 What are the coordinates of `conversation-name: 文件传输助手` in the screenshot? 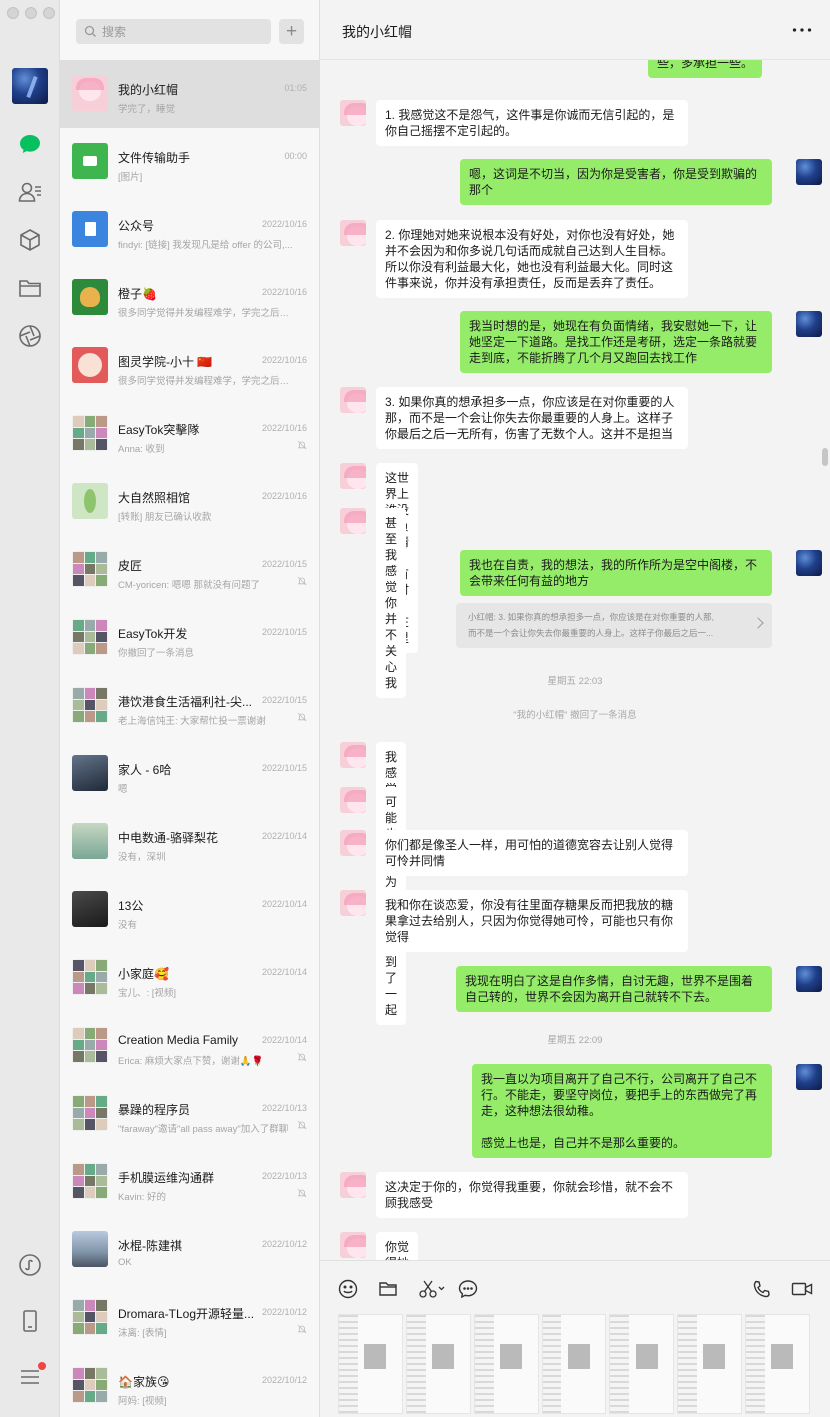 It's located at (154, 158).